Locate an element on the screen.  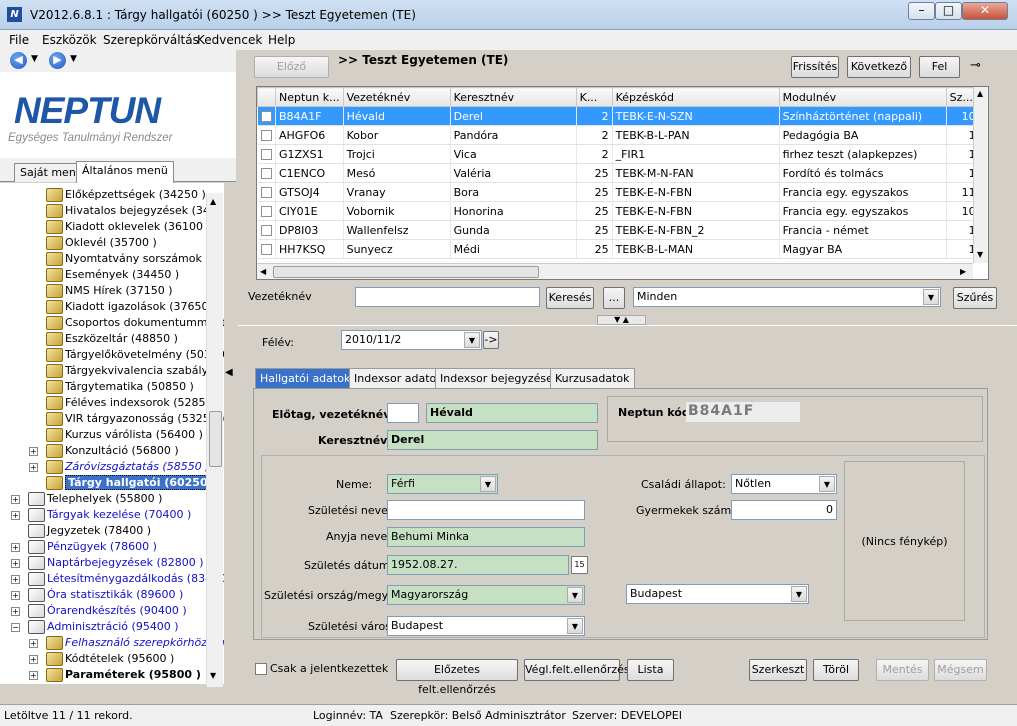
tree-item: Eszközeltár (48850 ) is located at coordinates (112, 339).